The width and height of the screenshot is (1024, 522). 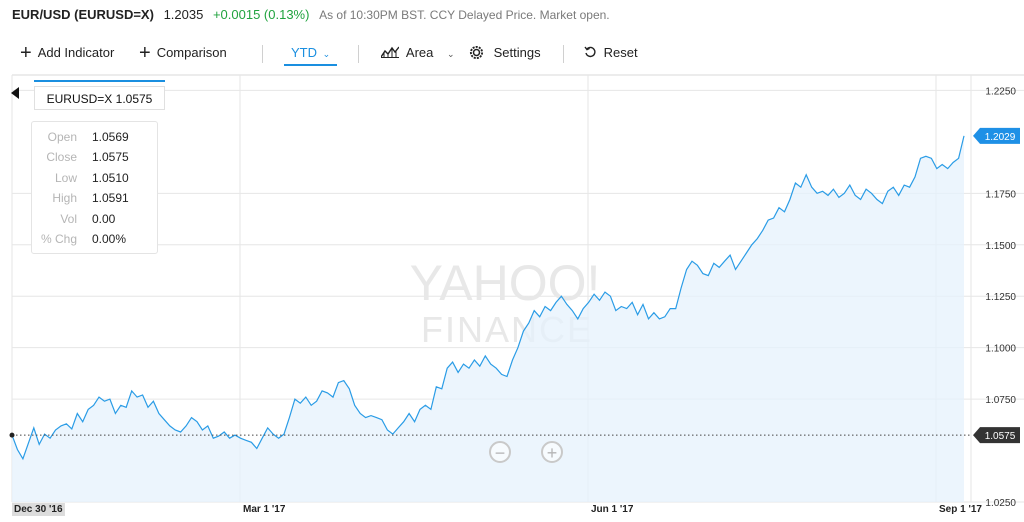 What do you see at coordinates (1000, 503) in the screenshot?
I see `y-tick-label: 1.0250` at bounding box center [1000, 503].